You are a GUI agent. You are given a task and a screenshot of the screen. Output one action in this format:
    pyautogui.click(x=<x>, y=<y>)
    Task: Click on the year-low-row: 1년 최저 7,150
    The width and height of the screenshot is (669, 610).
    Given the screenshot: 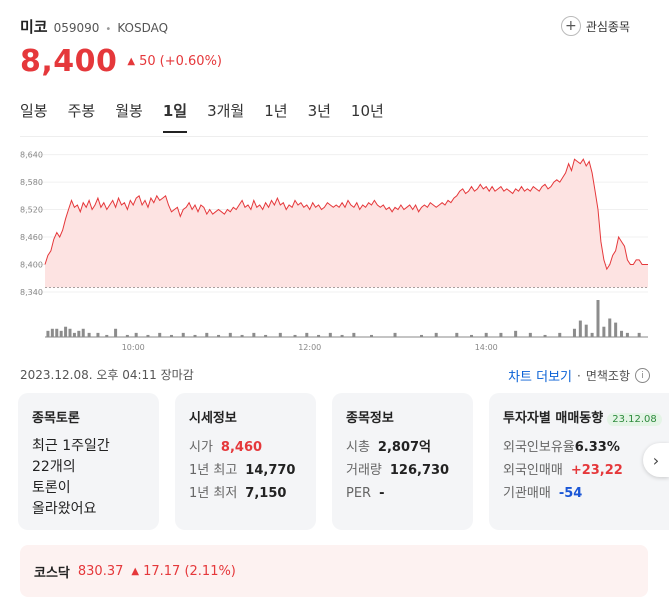 What is the action you would take?
    pyautogui.click(x=245, y=493)
    